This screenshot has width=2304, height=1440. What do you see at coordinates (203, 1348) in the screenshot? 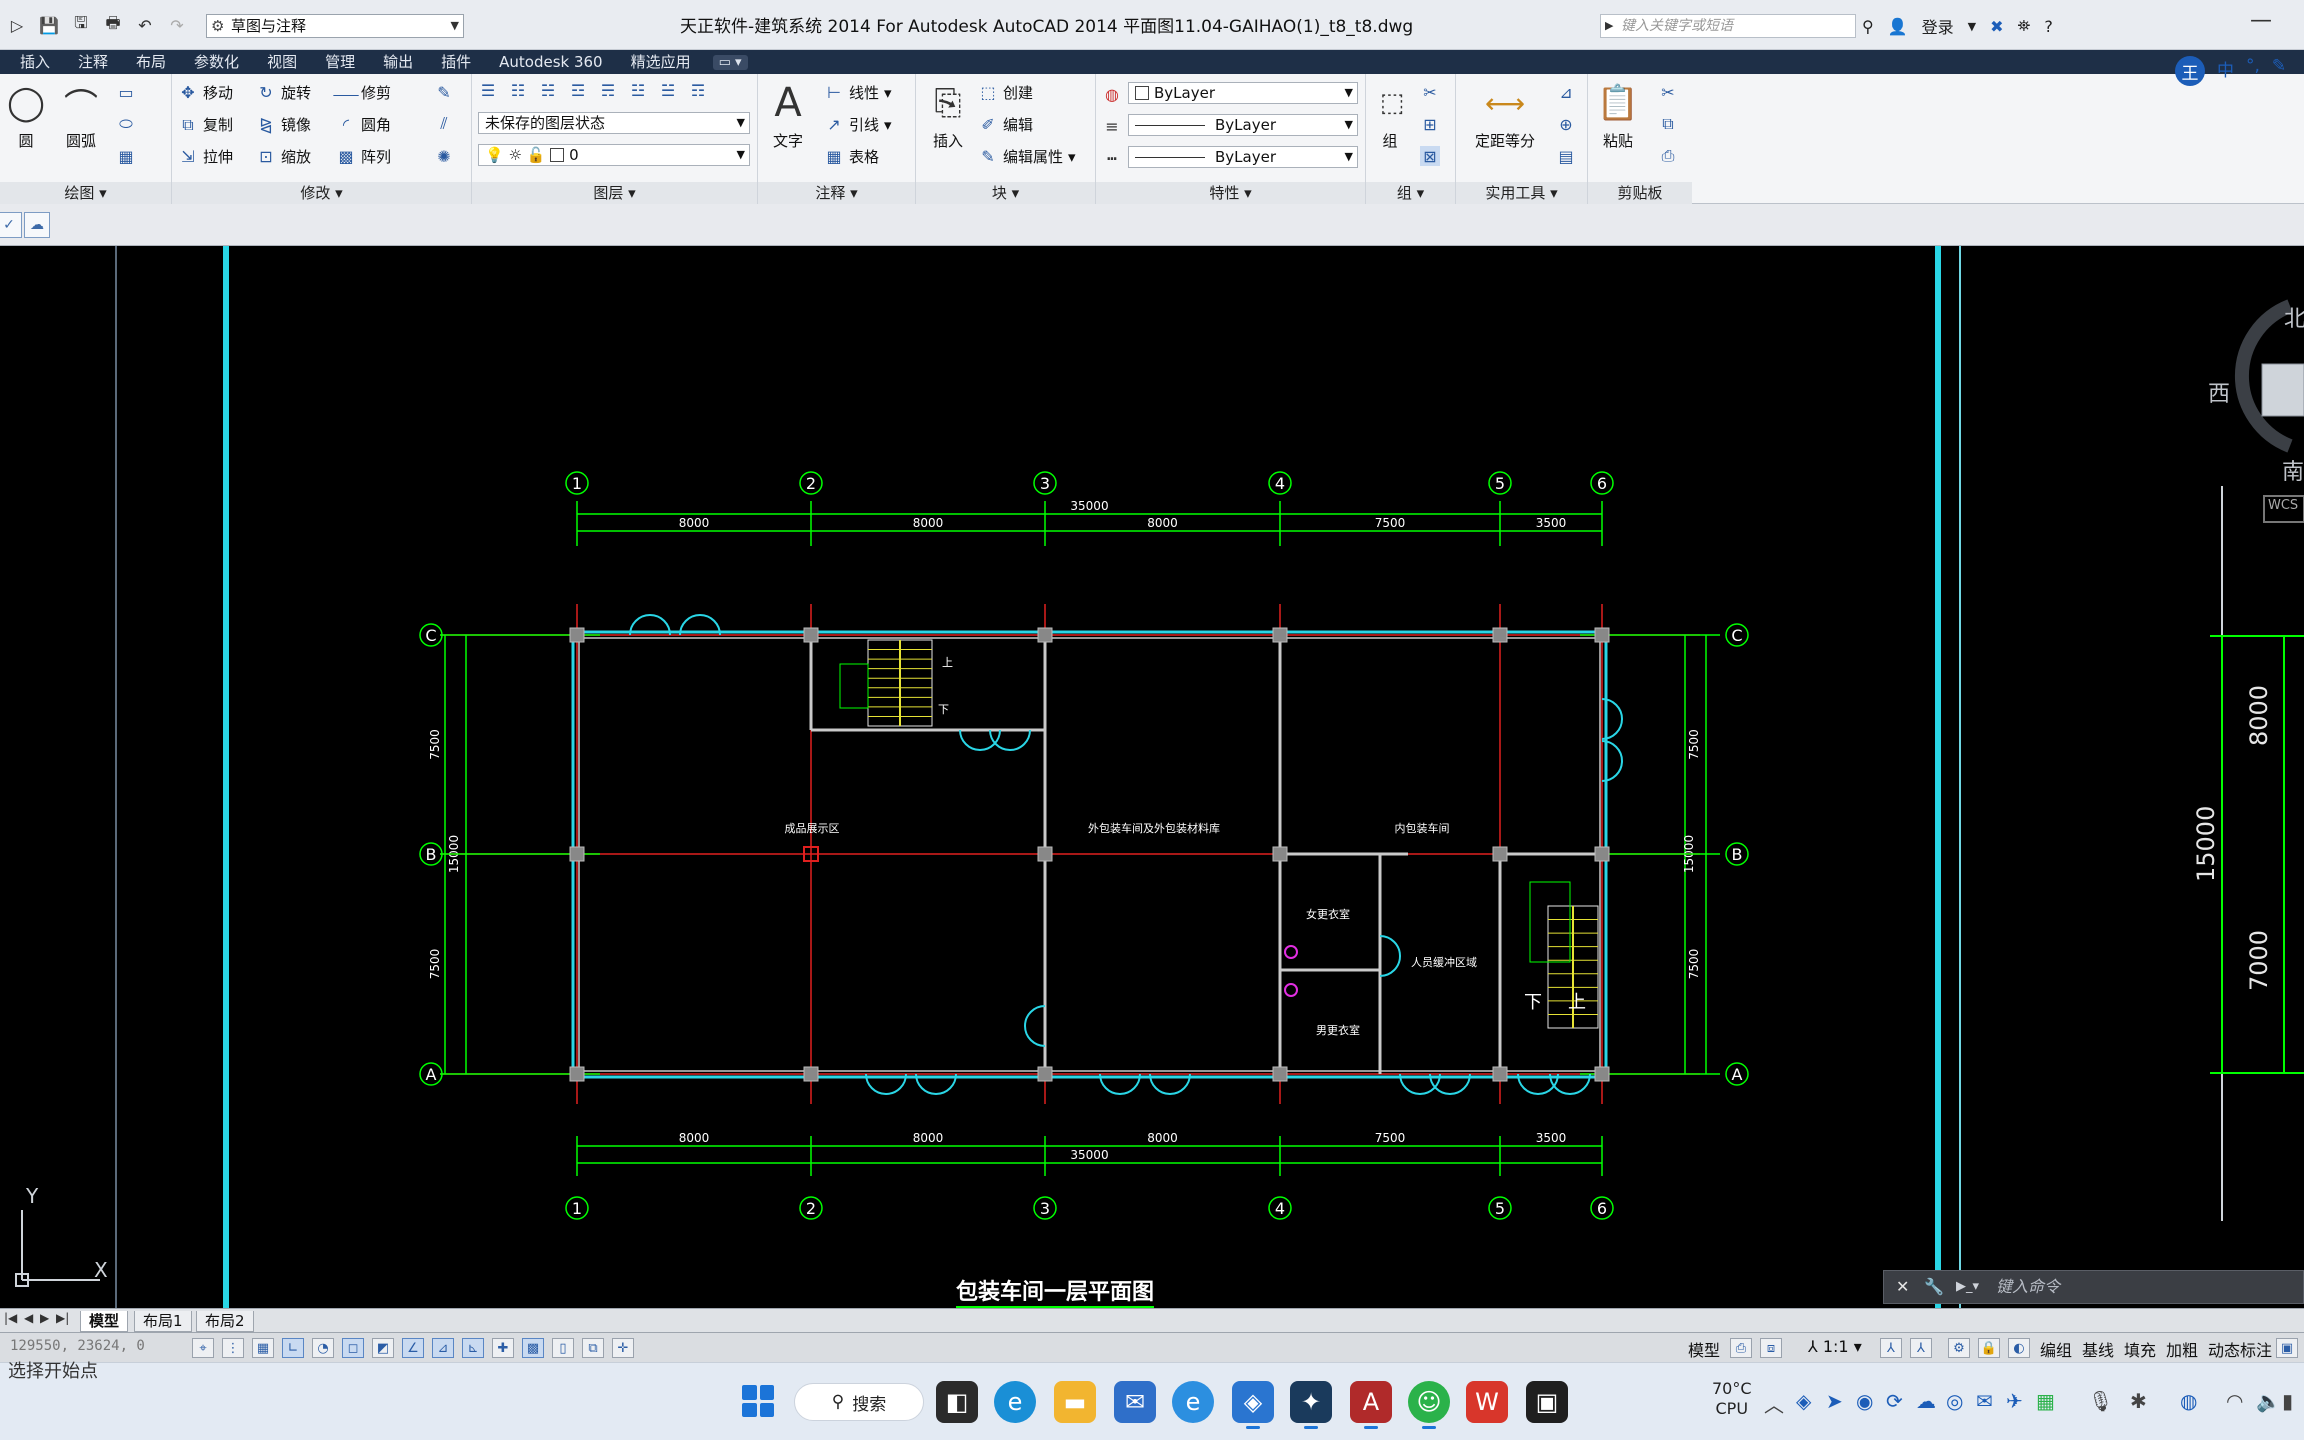
I see `infer-constraints-icon: ⌖` at bounding box center [203, 1348].